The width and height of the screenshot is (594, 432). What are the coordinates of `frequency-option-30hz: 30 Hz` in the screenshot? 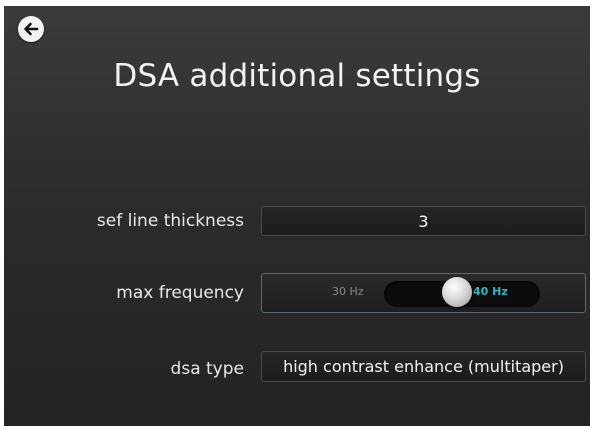 It's located at (348, 291).